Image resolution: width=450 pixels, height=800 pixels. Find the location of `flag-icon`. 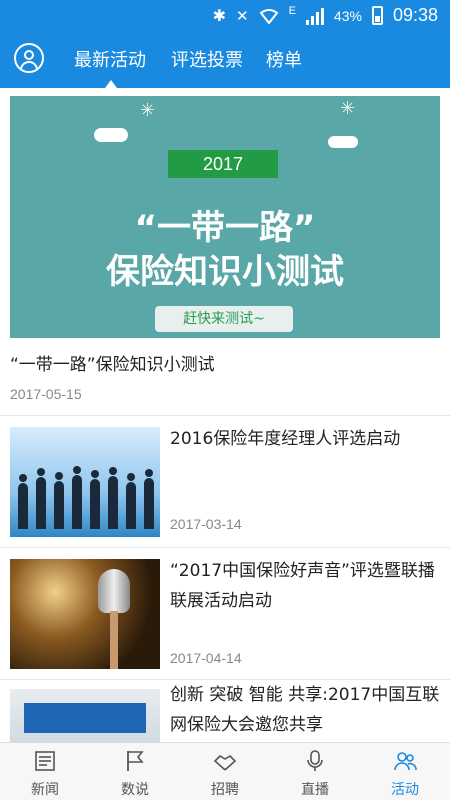

flag-icon is located at coordinates (135, 761).